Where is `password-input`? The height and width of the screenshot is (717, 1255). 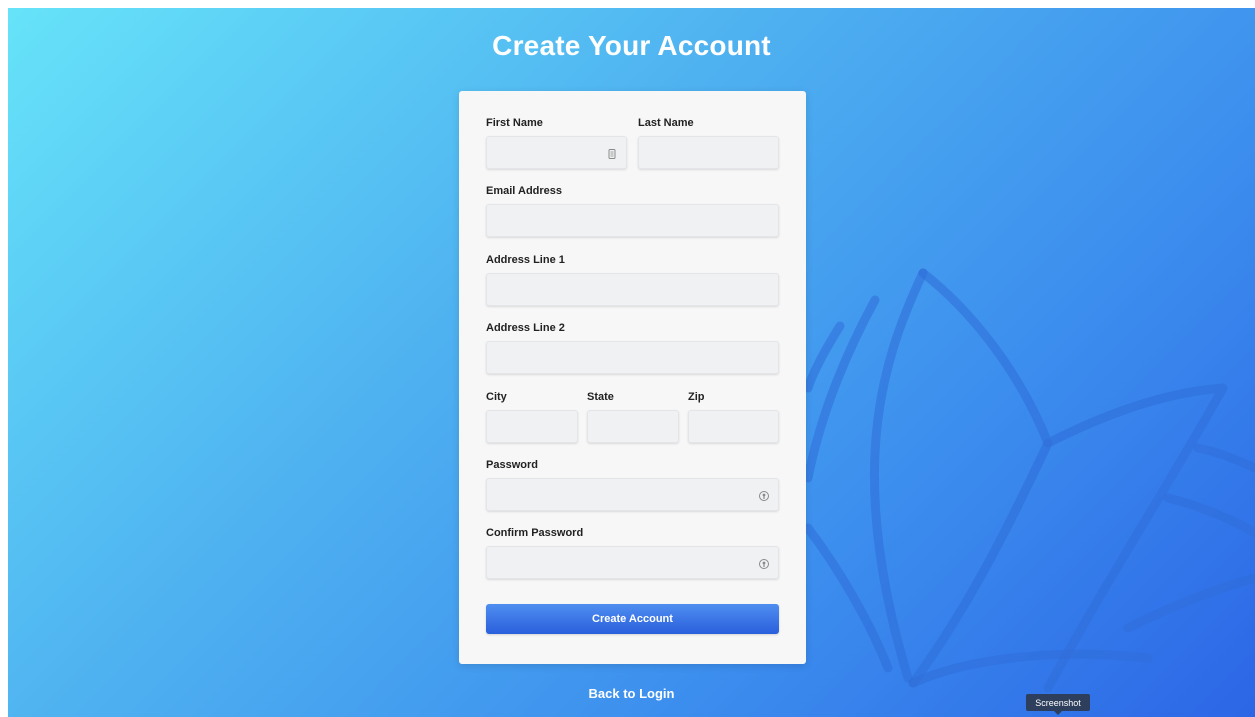 password-input is located at coordinates (632, 494).